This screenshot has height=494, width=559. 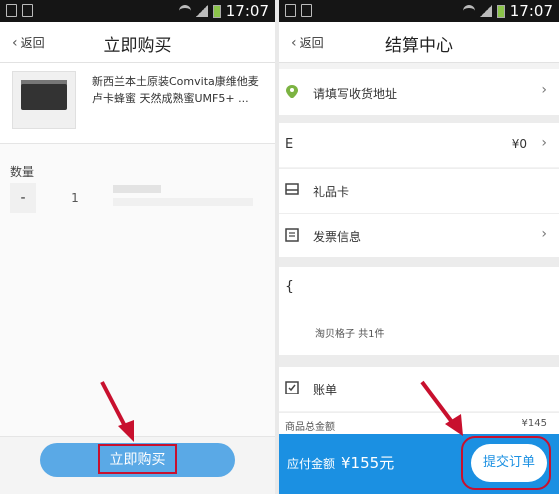 I want to click on invoice-label: 发票信息, so click(x=337, y=237).